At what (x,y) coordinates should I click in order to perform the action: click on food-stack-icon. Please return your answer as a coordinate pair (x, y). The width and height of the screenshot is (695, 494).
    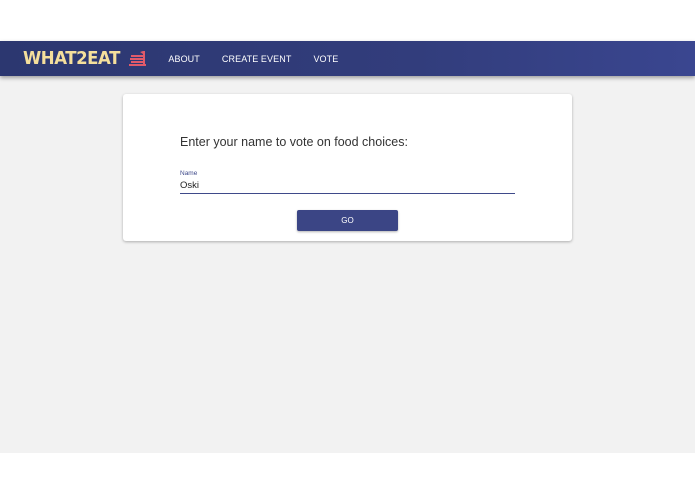
    Looking at the image, I should click on (138, 58).